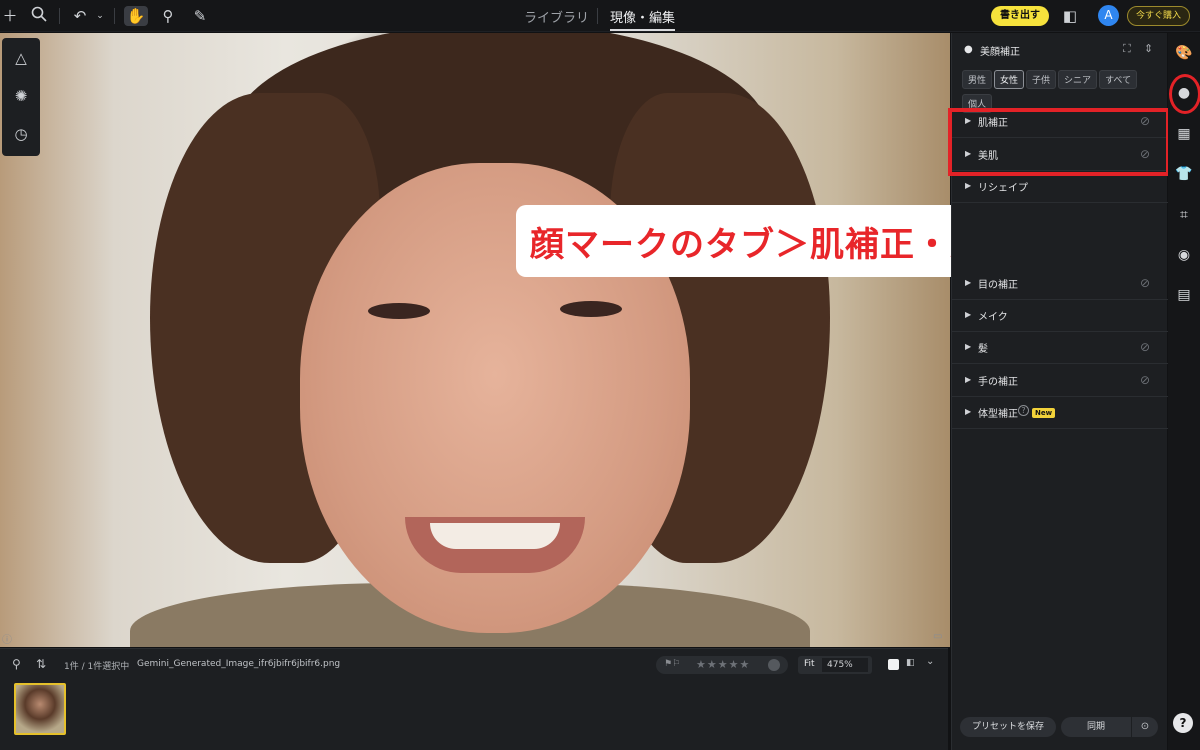 The width and height of the screenshot is (1200, 750). I want to click on reject-icon, so click(774, 665).